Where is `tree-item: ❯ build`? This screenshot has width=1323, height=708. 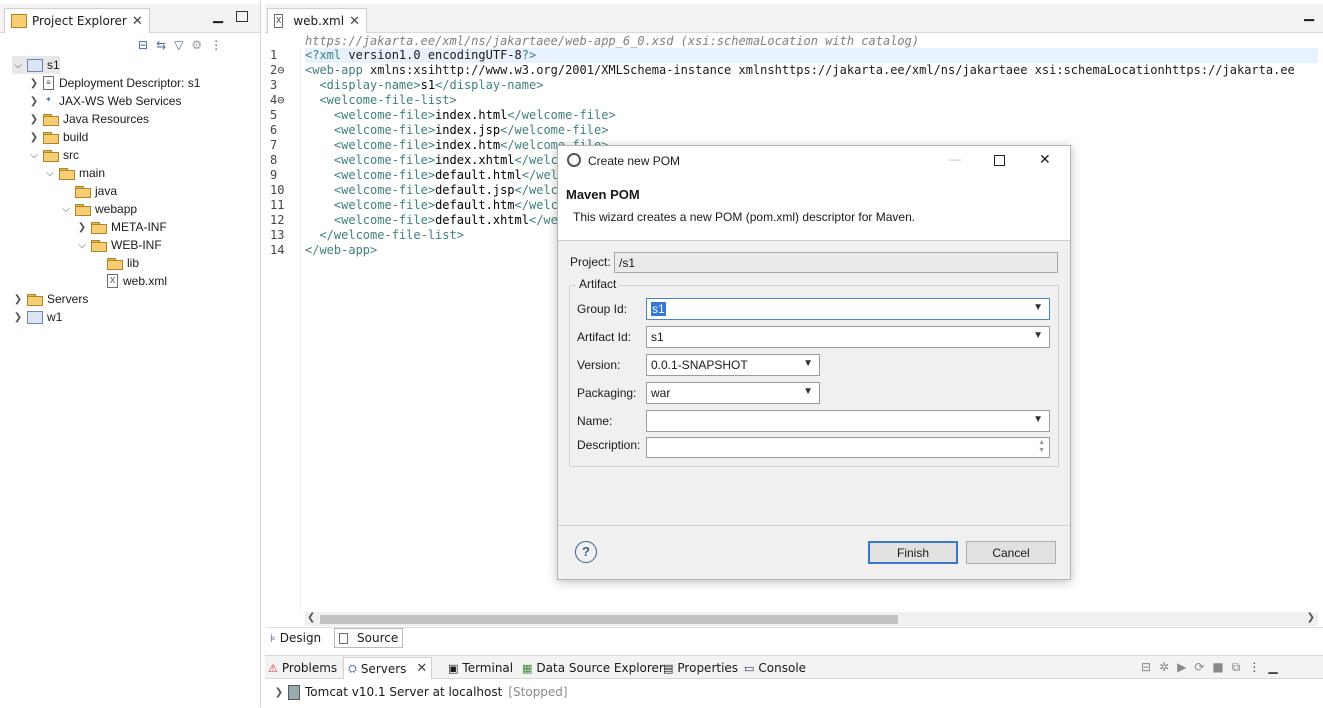 tree-item: ❯ build is located at coordinates (58, 137).